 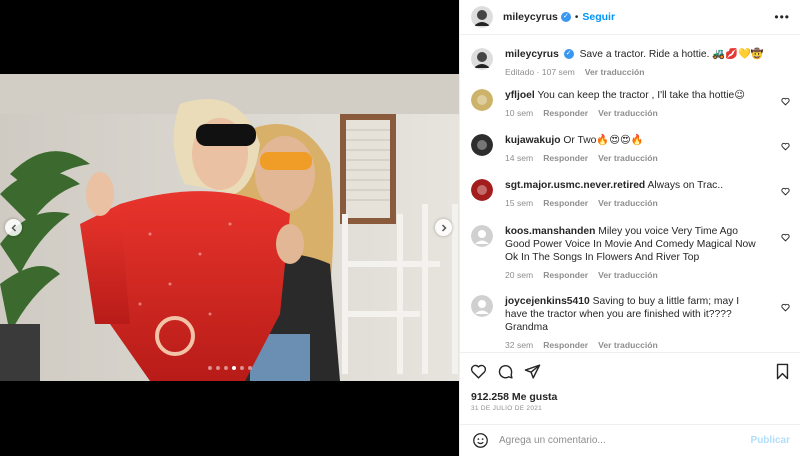 What do you see at coordinates (230, 368) in the screenshot?
I see `carousel-indicator` at bounding box center [230, 368].